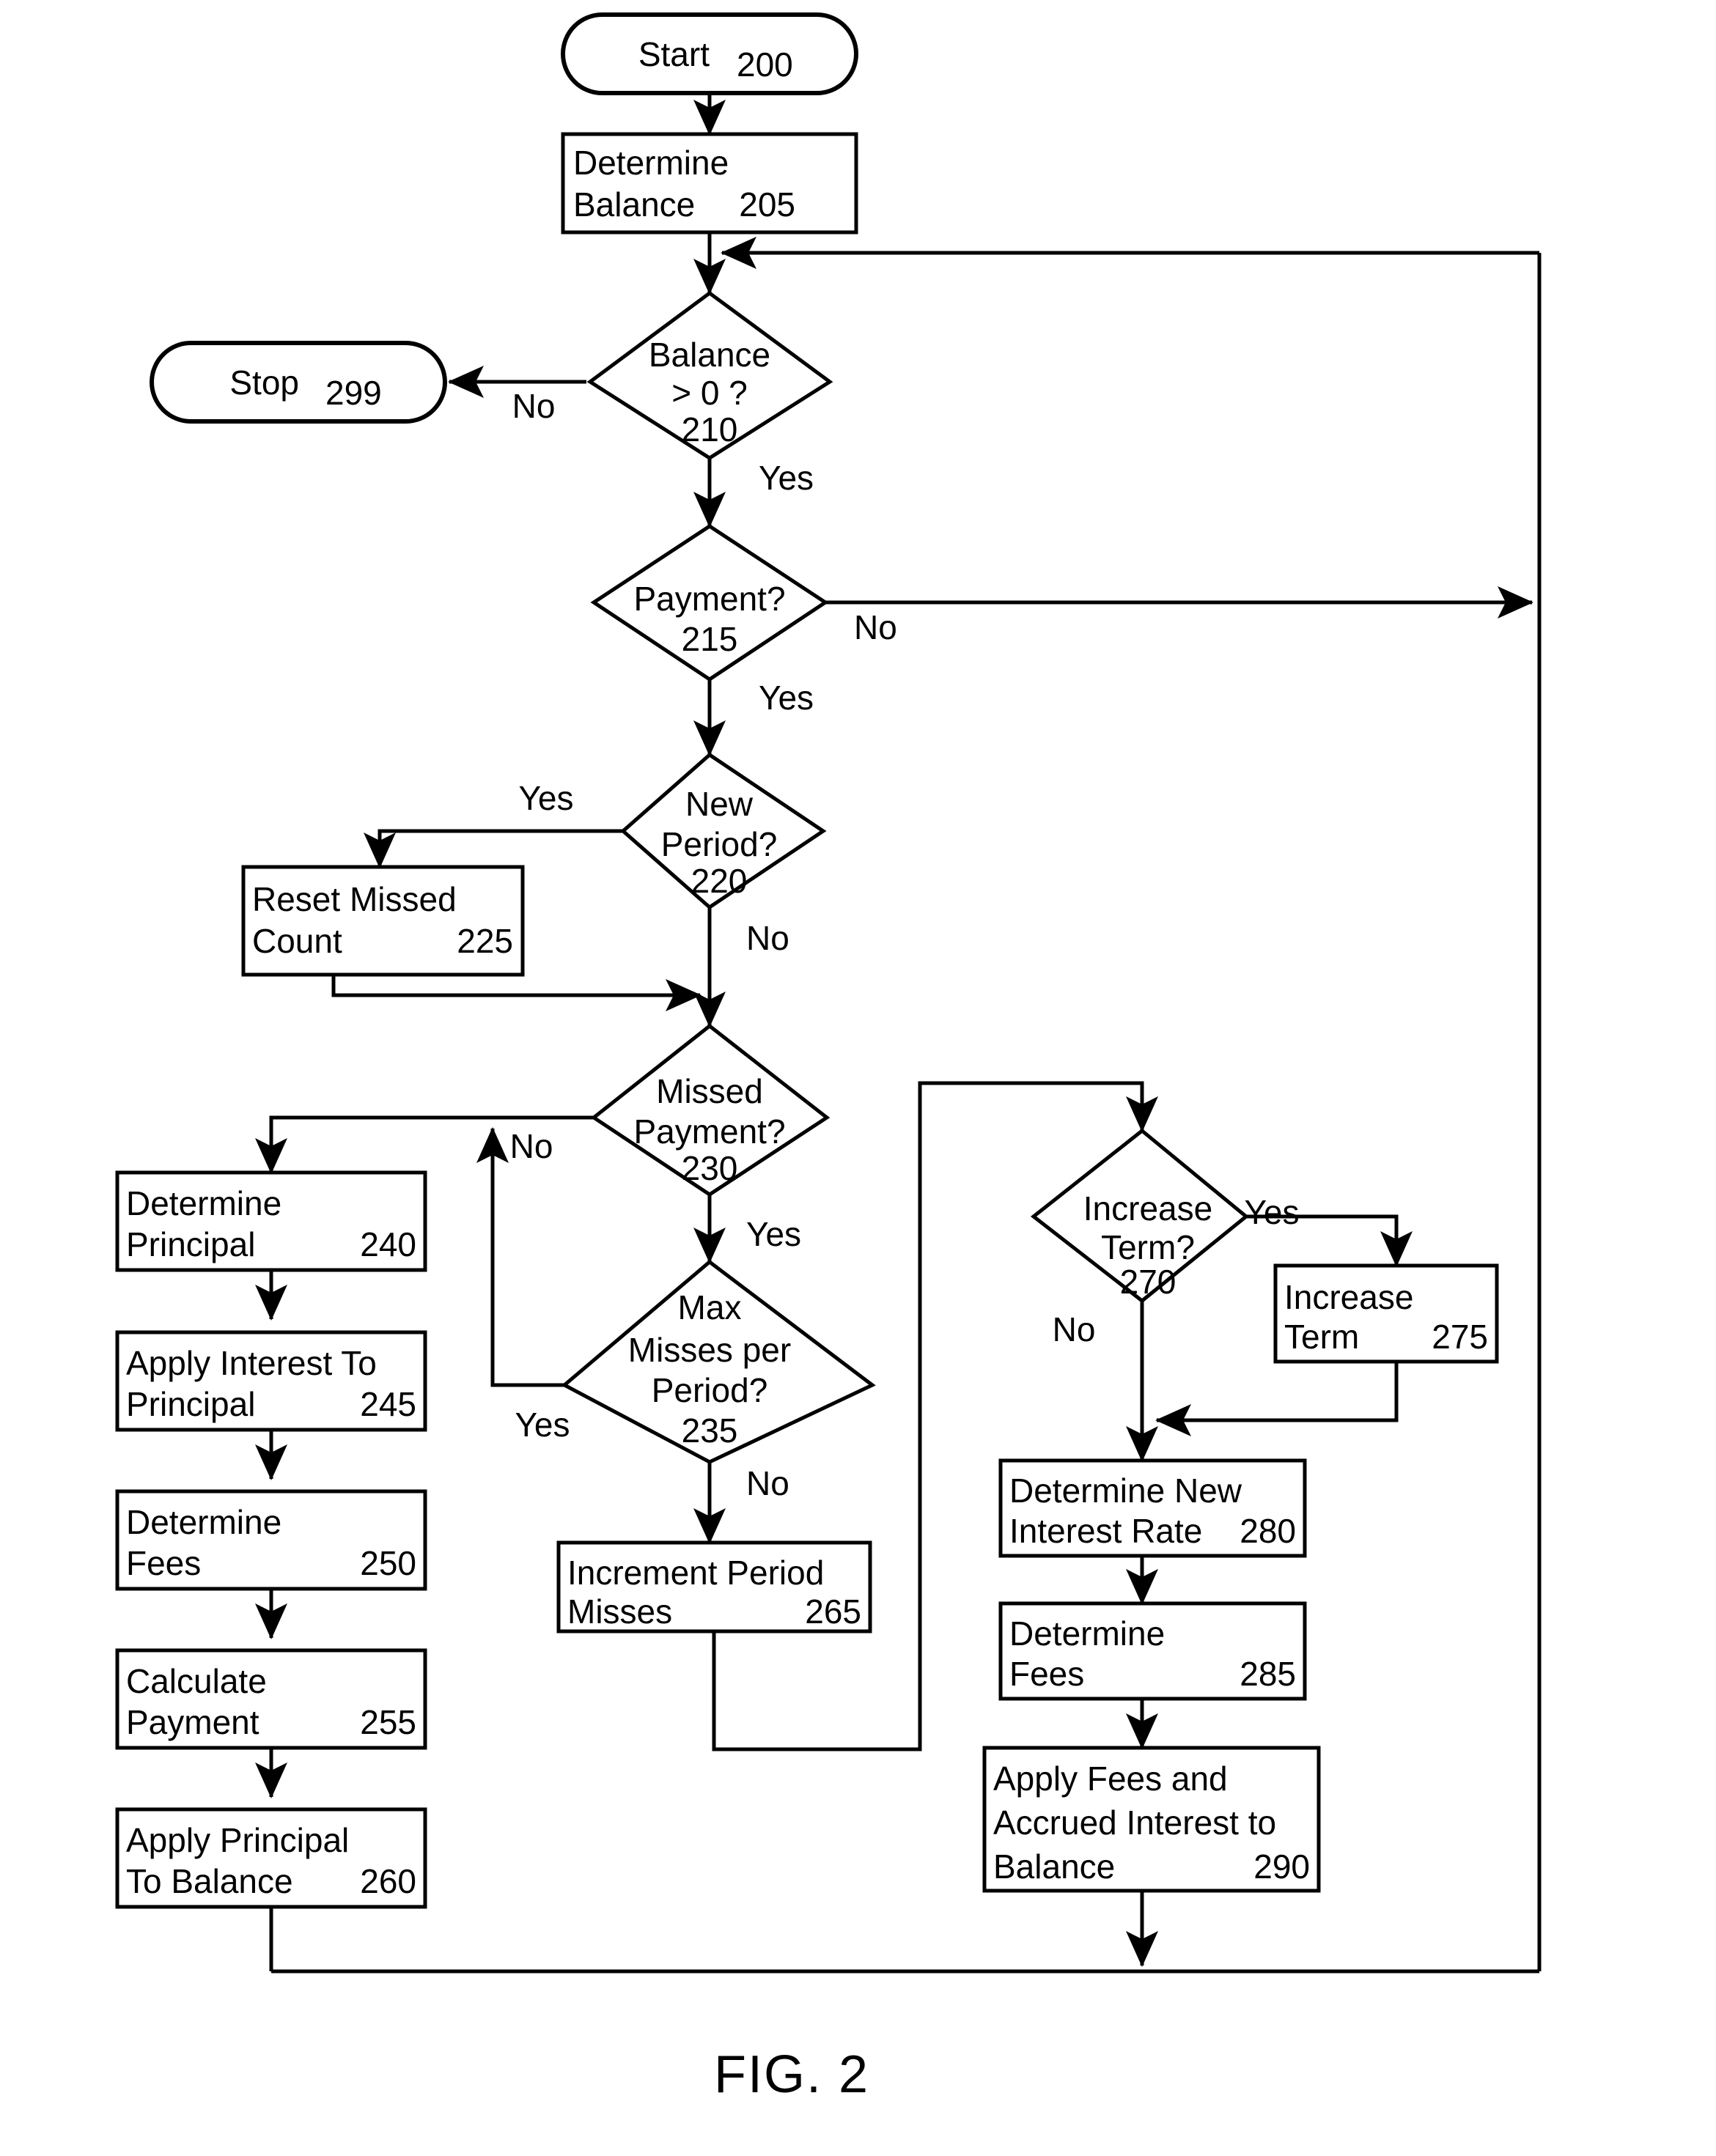  What do you see at coordinates (710, 1430) in the screenshot?
I see `max-misses-ref: 235` at bounding box center [710, 1430].